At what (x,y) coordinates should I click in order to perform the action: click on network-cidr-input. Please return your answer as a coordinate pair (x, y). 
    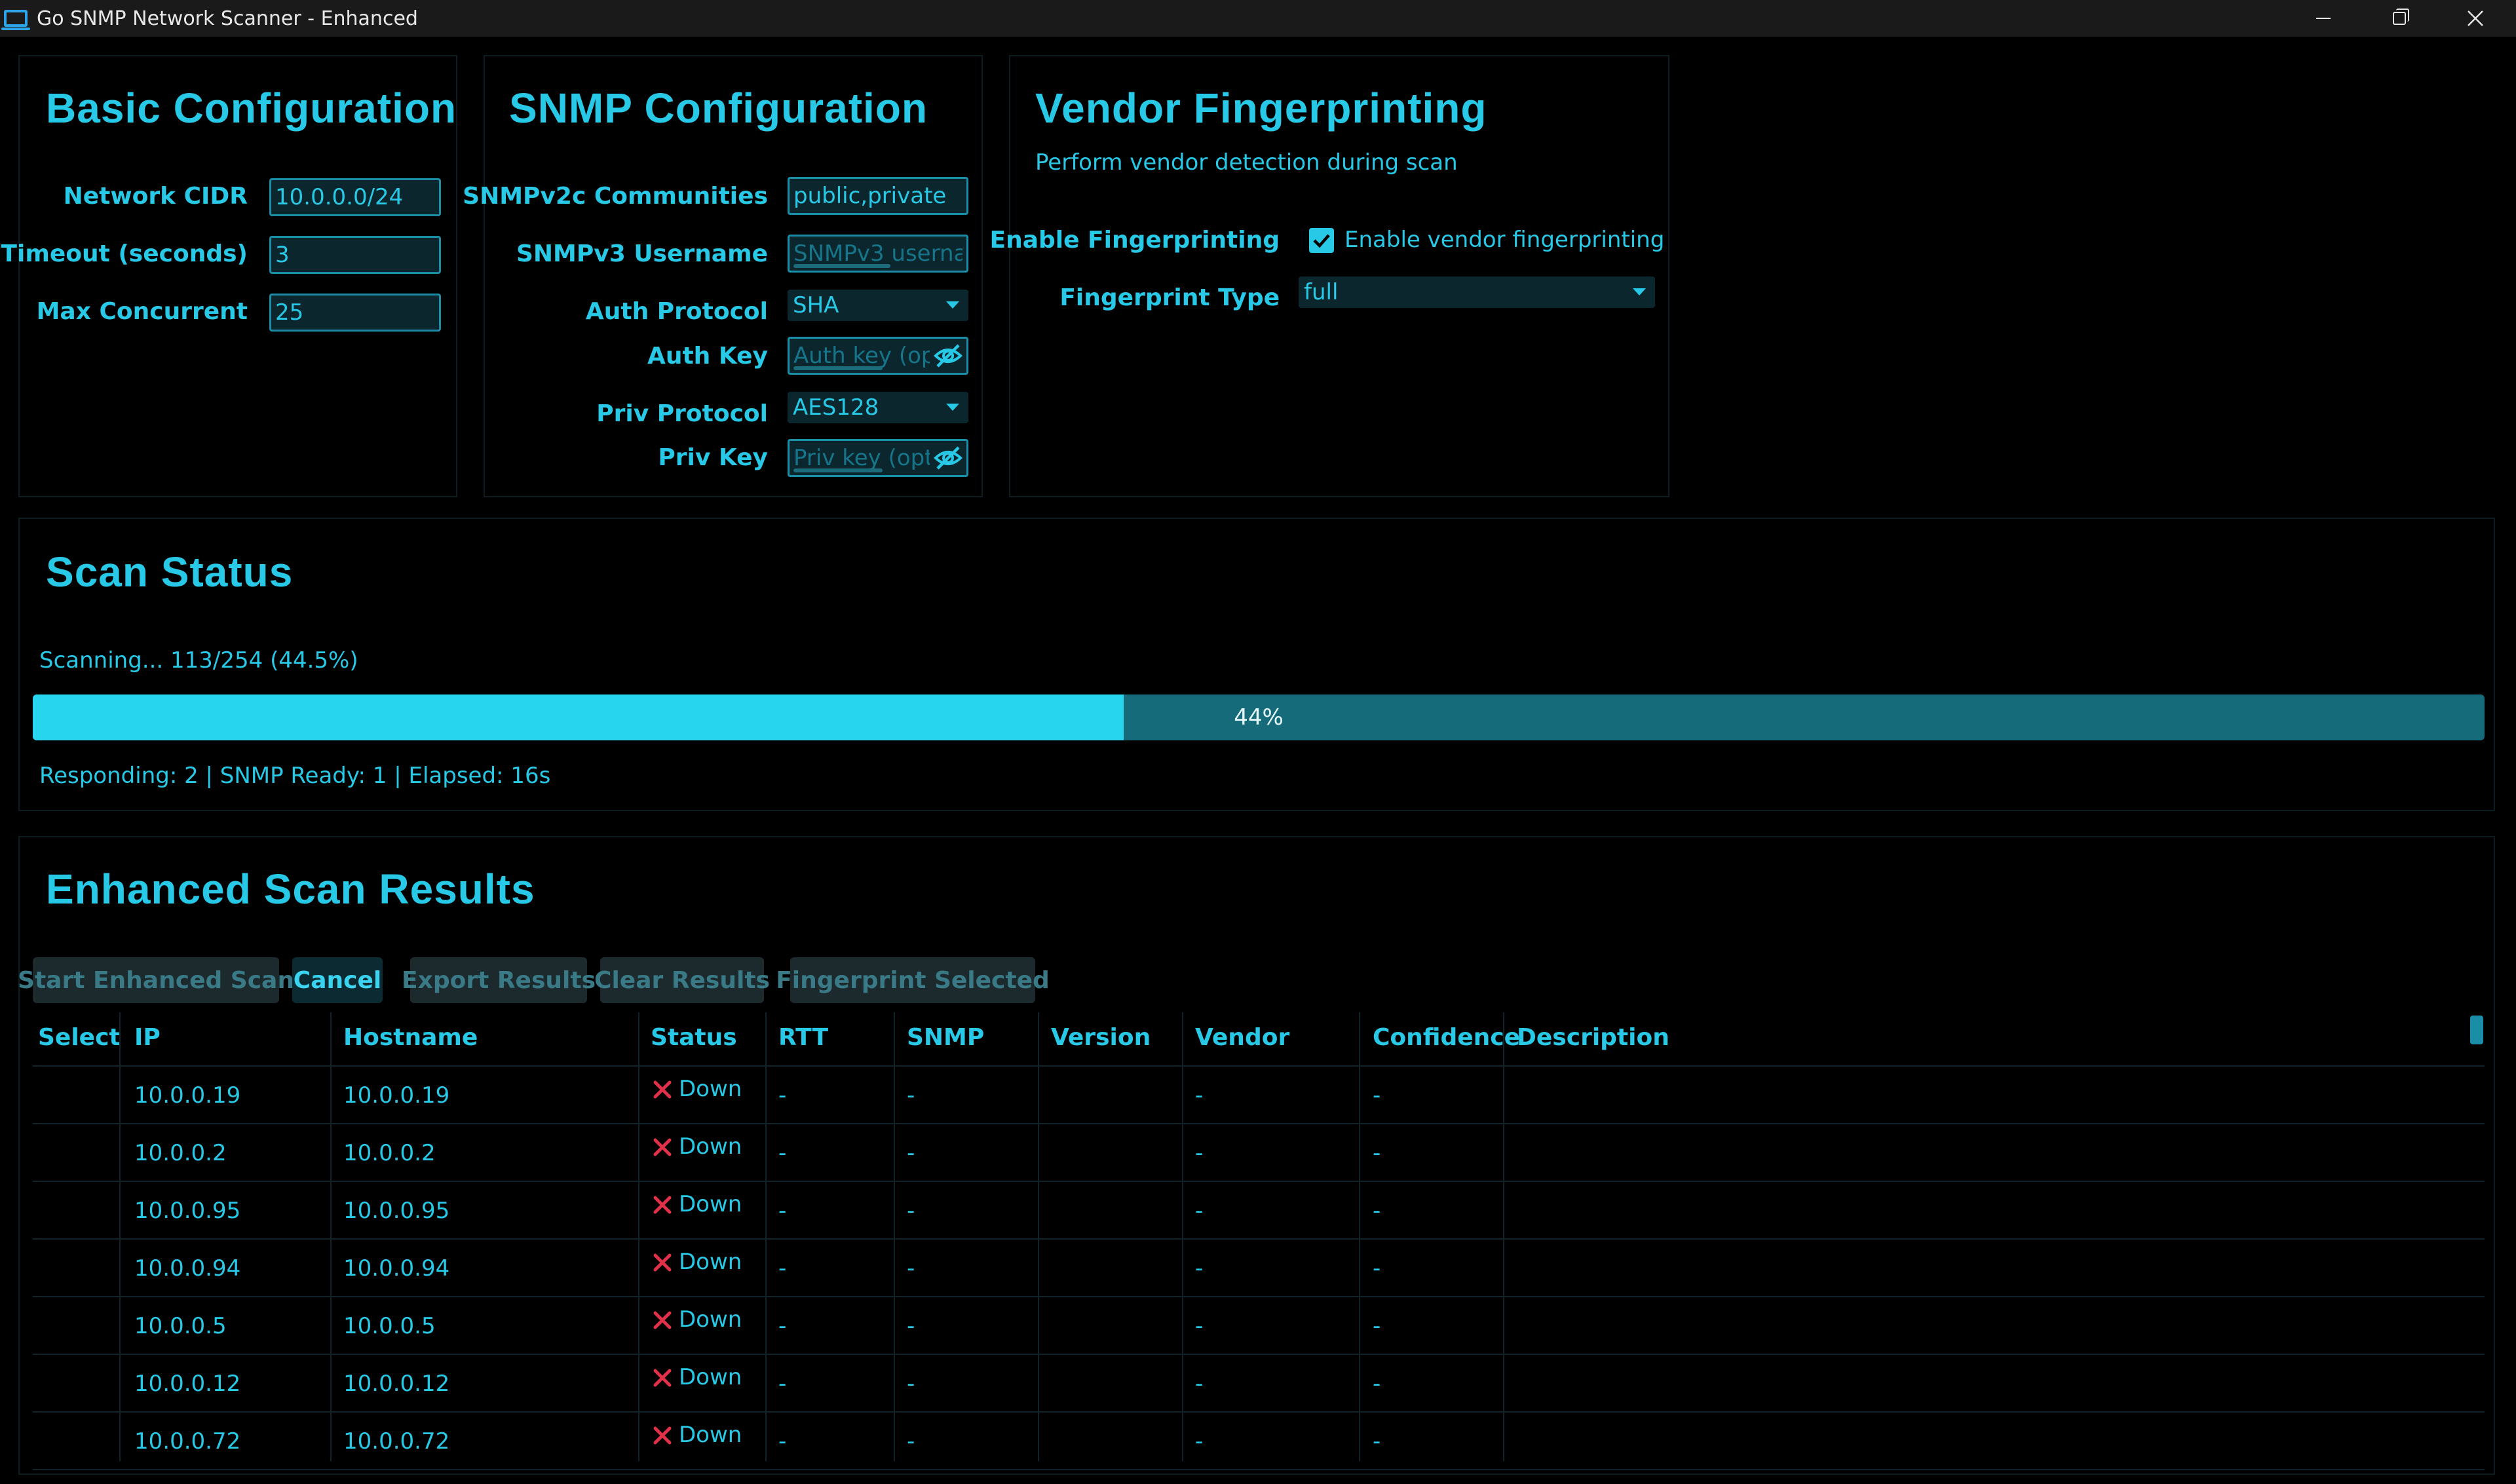
    Looking at the image, I should click on (355, 197).